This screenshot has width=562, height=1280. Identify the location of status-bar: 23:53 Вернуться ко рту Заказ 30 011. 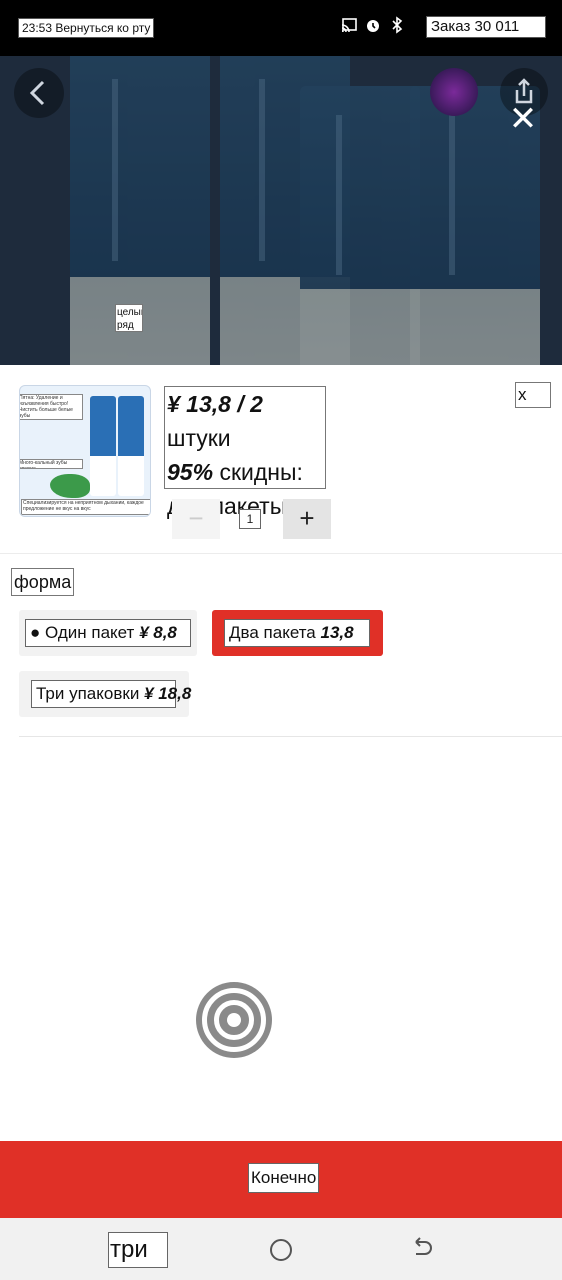
(281, 28).